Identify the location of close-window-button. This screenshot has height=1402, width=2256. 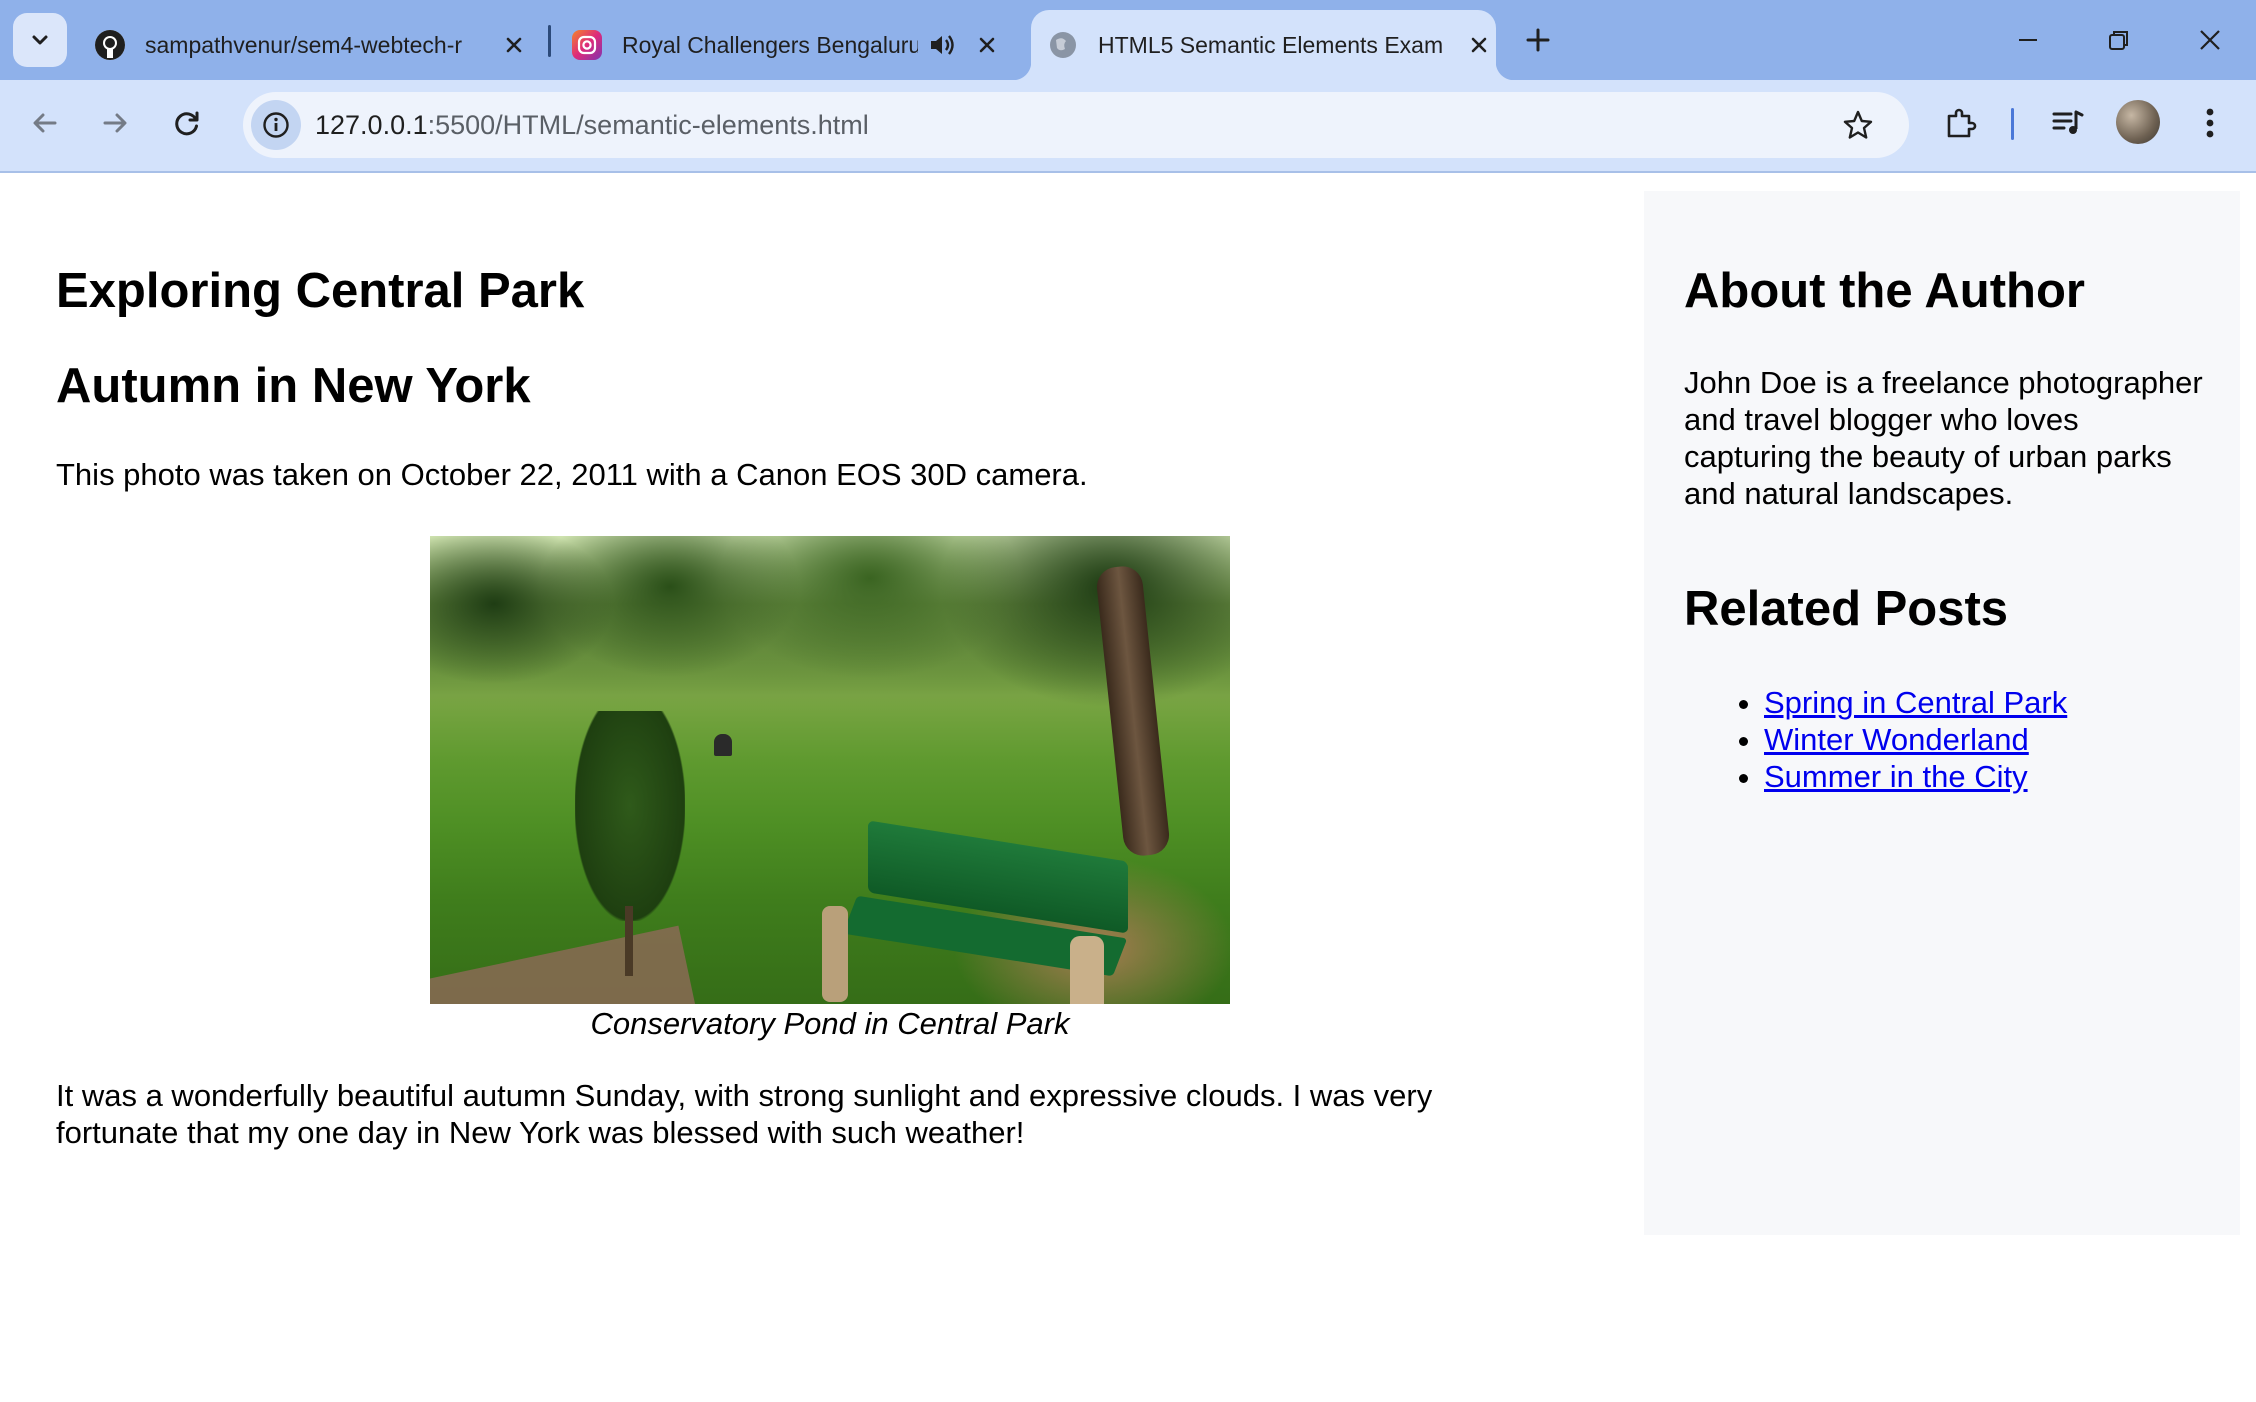
(2210, 40).